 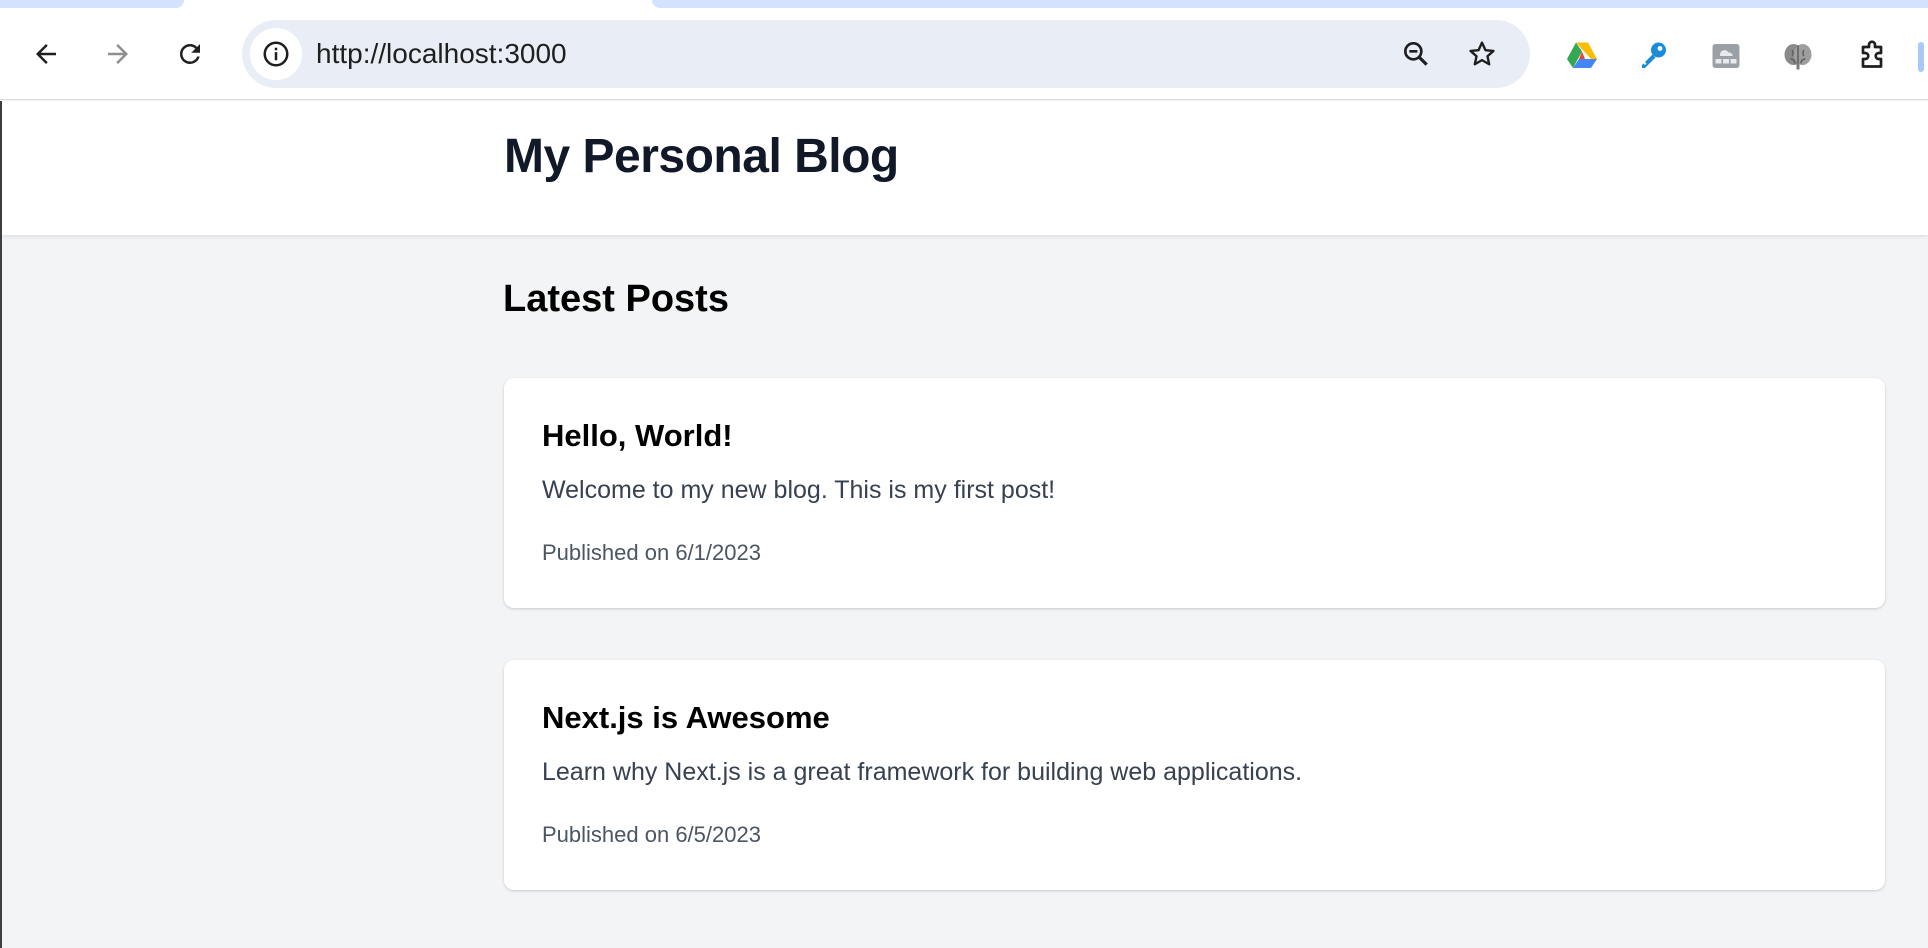 What do you see at coordinates (965, 938) in the screenshot?
I see `page-bottom` at bounding box center [965, 938].